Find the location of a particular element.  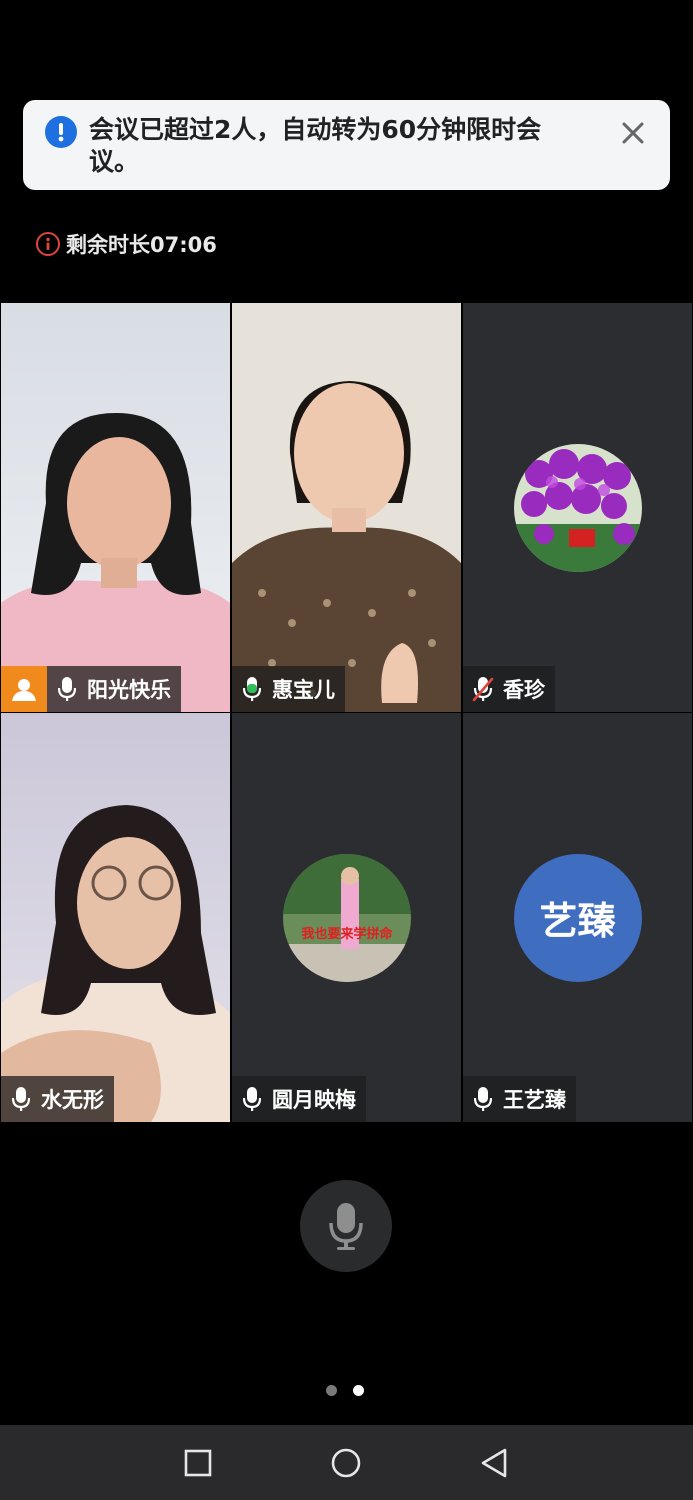

participant-nameplate: 阳光快乐 is located at coordinates (91, 689).